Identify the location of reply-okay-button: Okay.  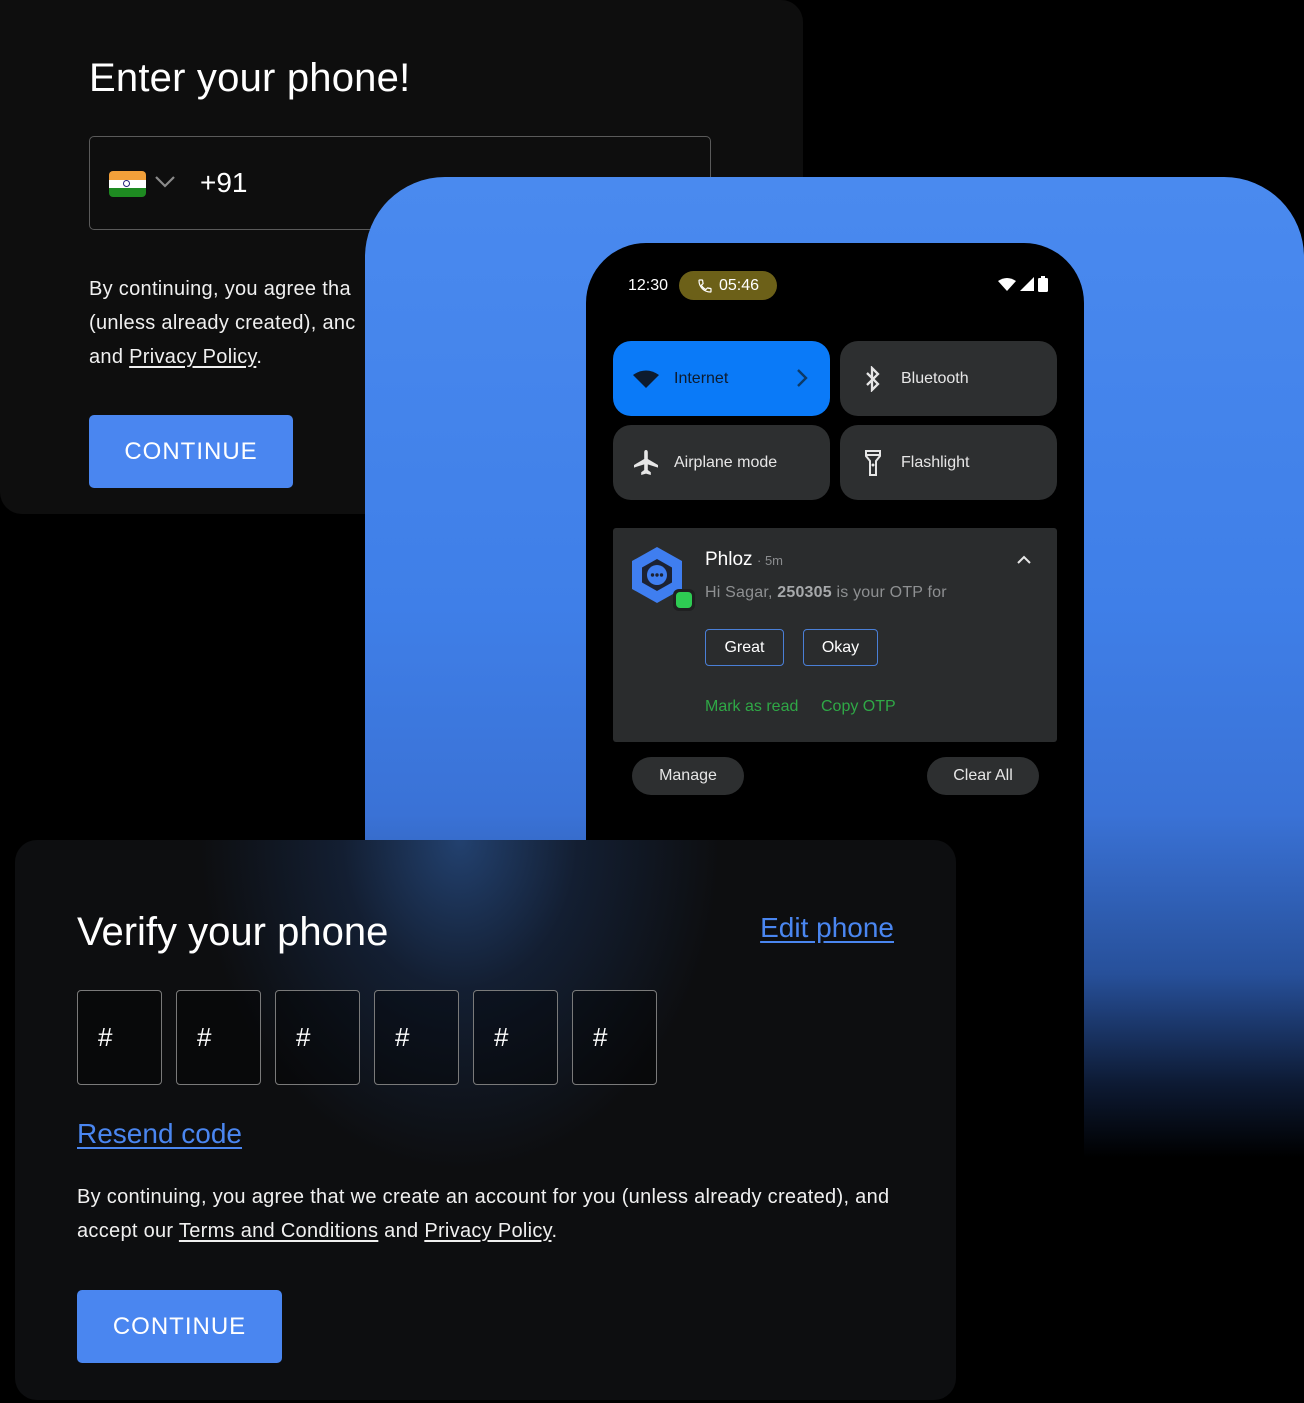
(840, 647).